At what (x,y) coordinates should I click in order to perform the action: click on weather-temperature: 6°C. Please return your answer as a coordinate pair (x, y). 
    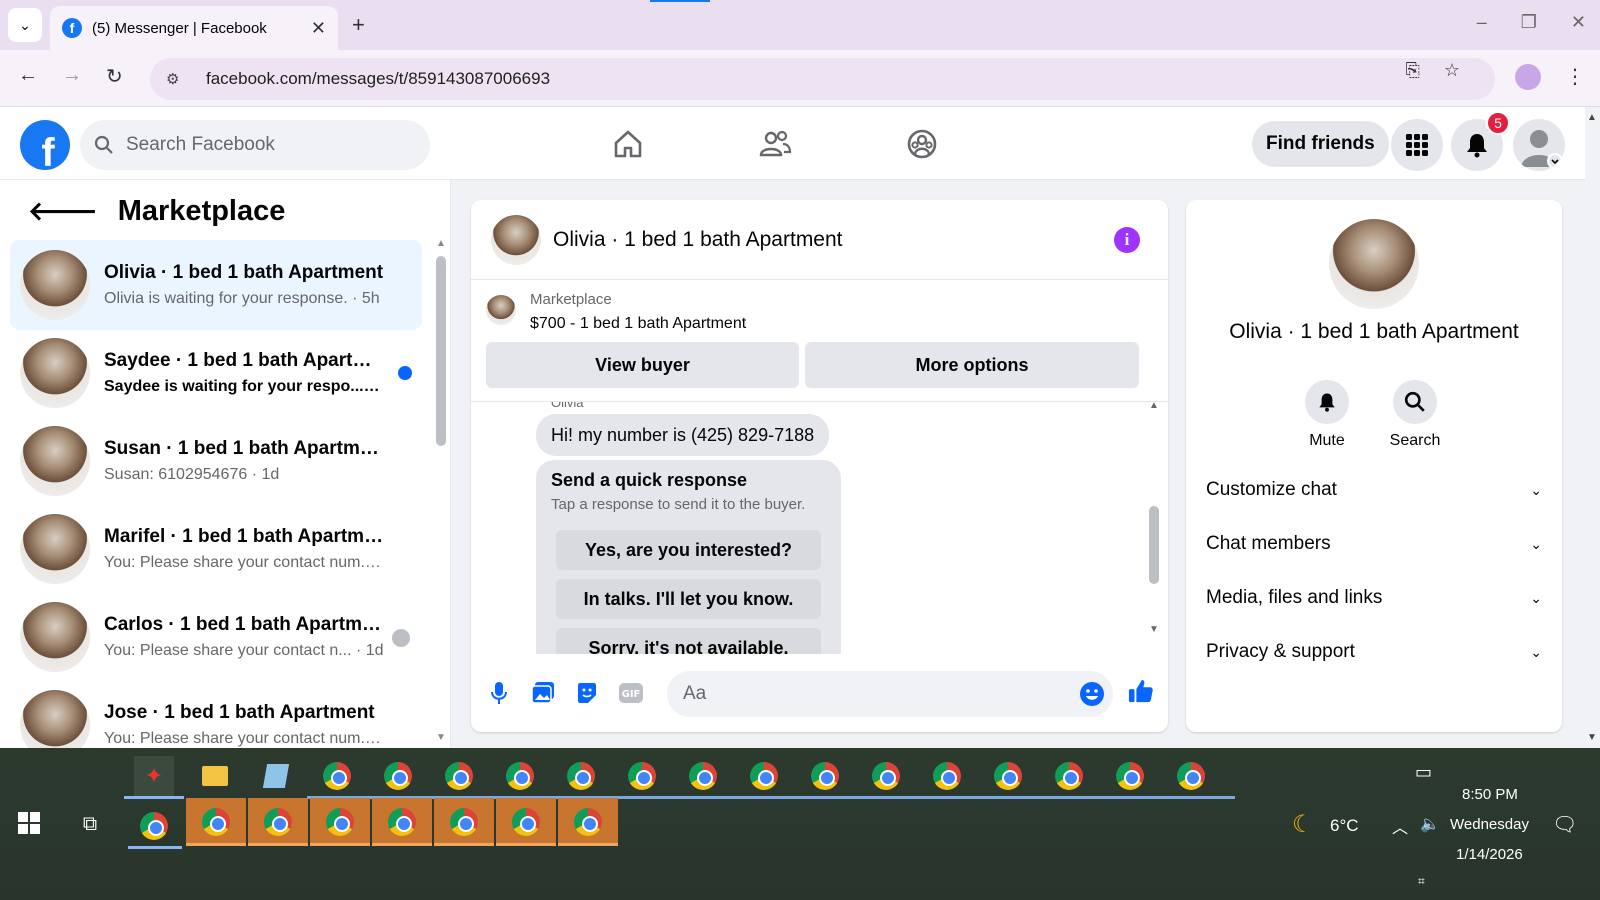
    Looking at the image, I should click on (1344, 826).